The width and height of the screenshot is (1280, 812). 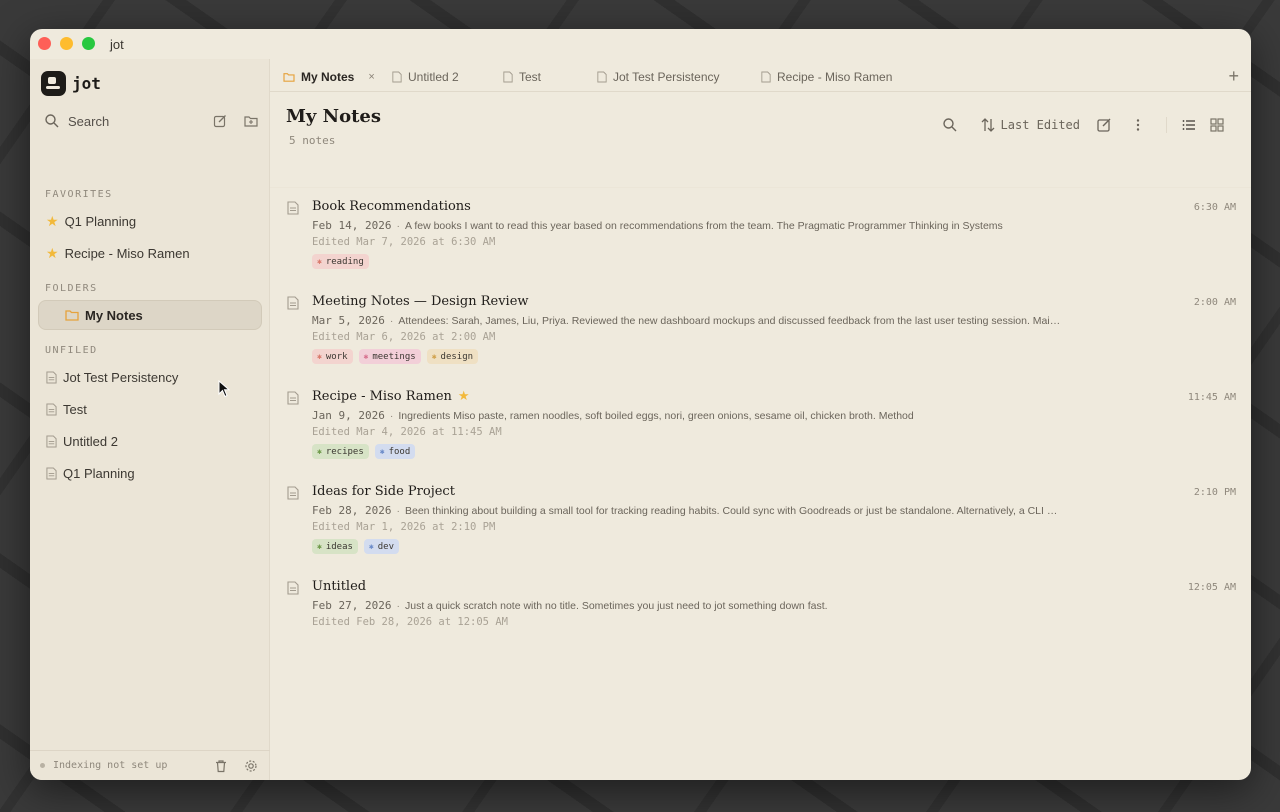 What do you see at coordinates (457, 356) in the screenshot?
I see `tag-label: design` at bounding box center [457, 356].